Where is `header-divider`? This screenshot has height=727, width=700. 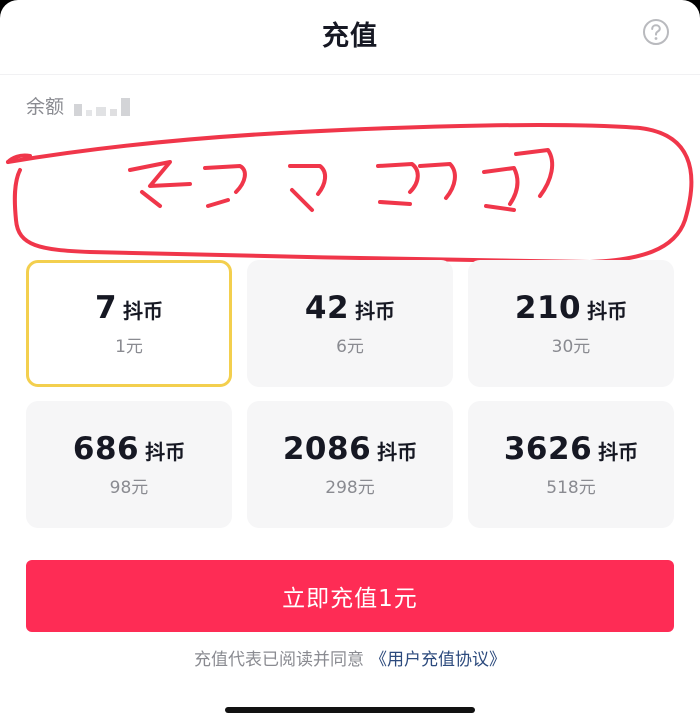 header-divider is located at coordinates (350, 74).